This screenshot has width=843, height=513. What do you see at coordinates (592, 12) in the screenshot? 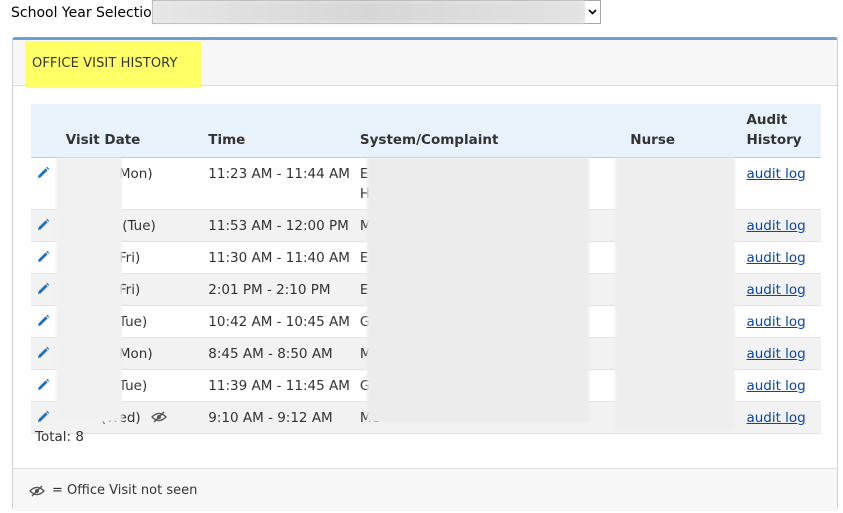
I see `chevron-down-icon` at bounding box center [592, 12].